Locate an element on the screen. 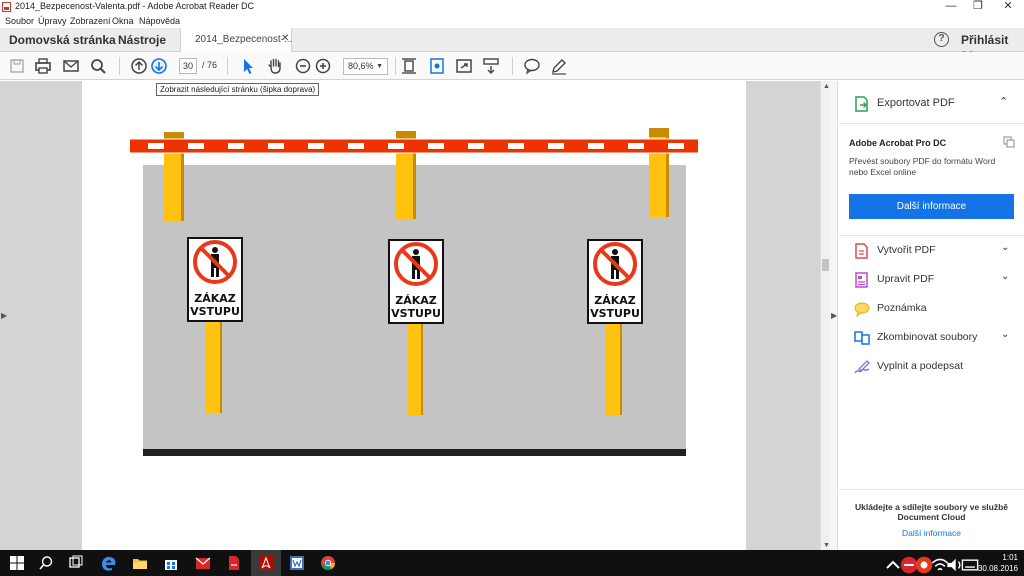 The height and width of the screenshot is (576, 1024). next-page-icon is located at coordinates (159, 66).